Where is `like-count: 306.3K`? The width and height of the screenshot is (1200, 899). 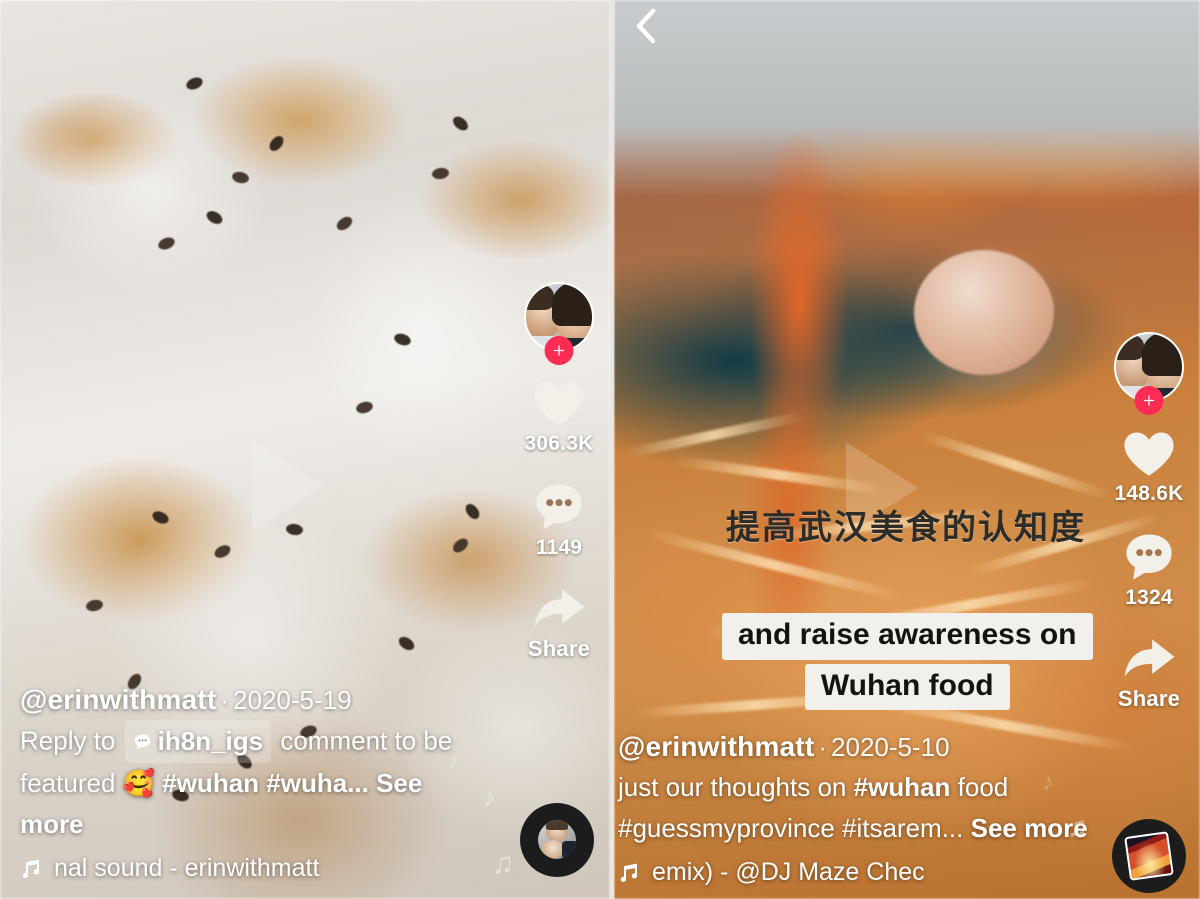
like-count: 306.3K is located at coordinates (559, 443).